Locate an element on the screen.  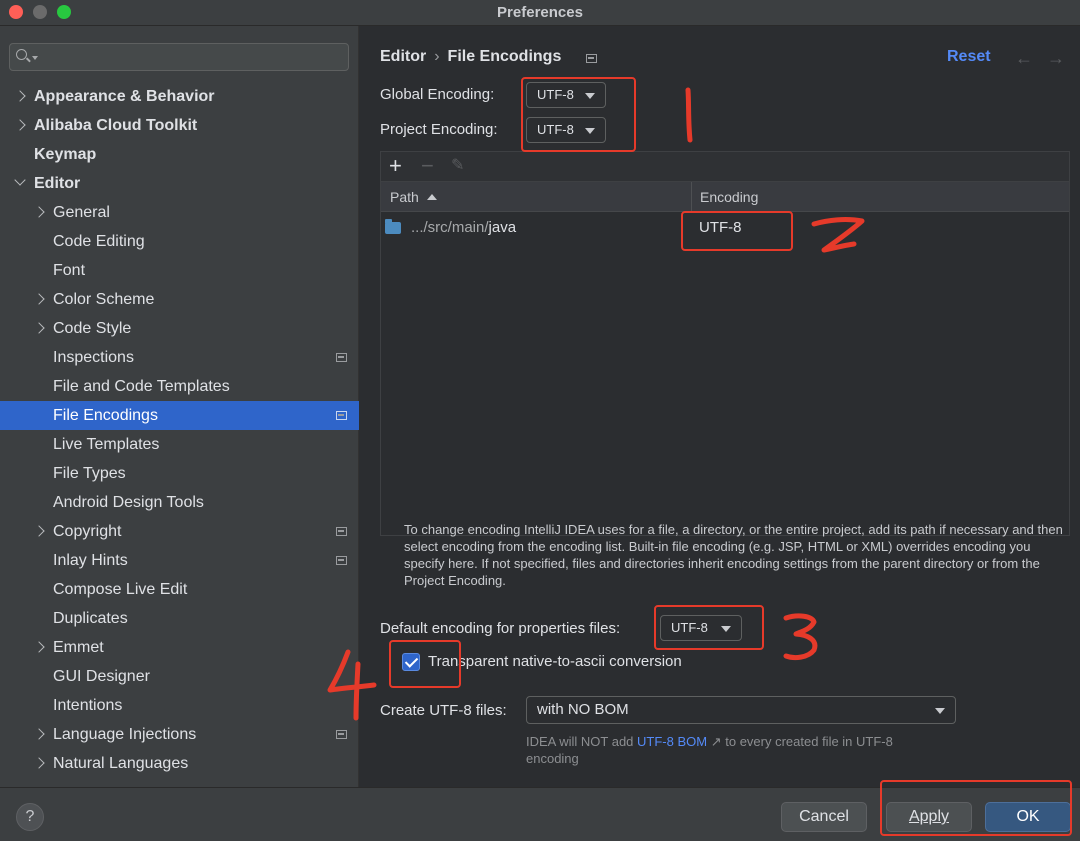
sidebar-item-duplicates: Duplicates is located at coordinates (179, 618).